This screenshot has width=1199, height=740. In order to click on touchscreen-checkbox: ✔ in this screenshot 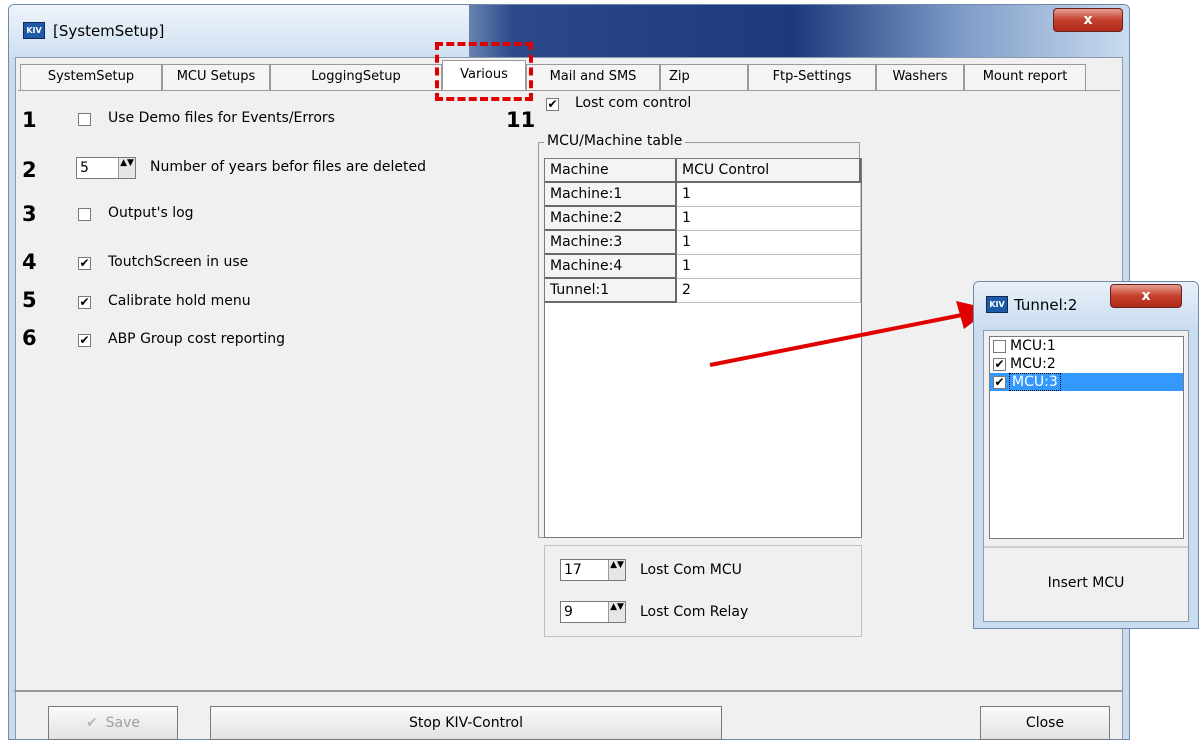, I will do `click(84, 263)`.